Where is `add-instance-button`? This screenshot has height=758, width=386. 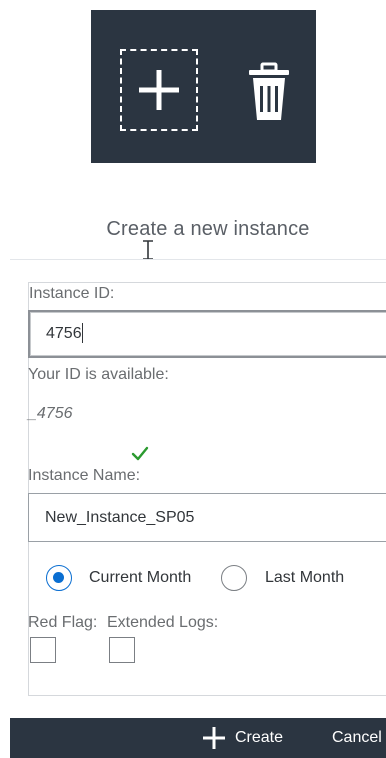
add-instance-button is located at coordinates (159, 90).